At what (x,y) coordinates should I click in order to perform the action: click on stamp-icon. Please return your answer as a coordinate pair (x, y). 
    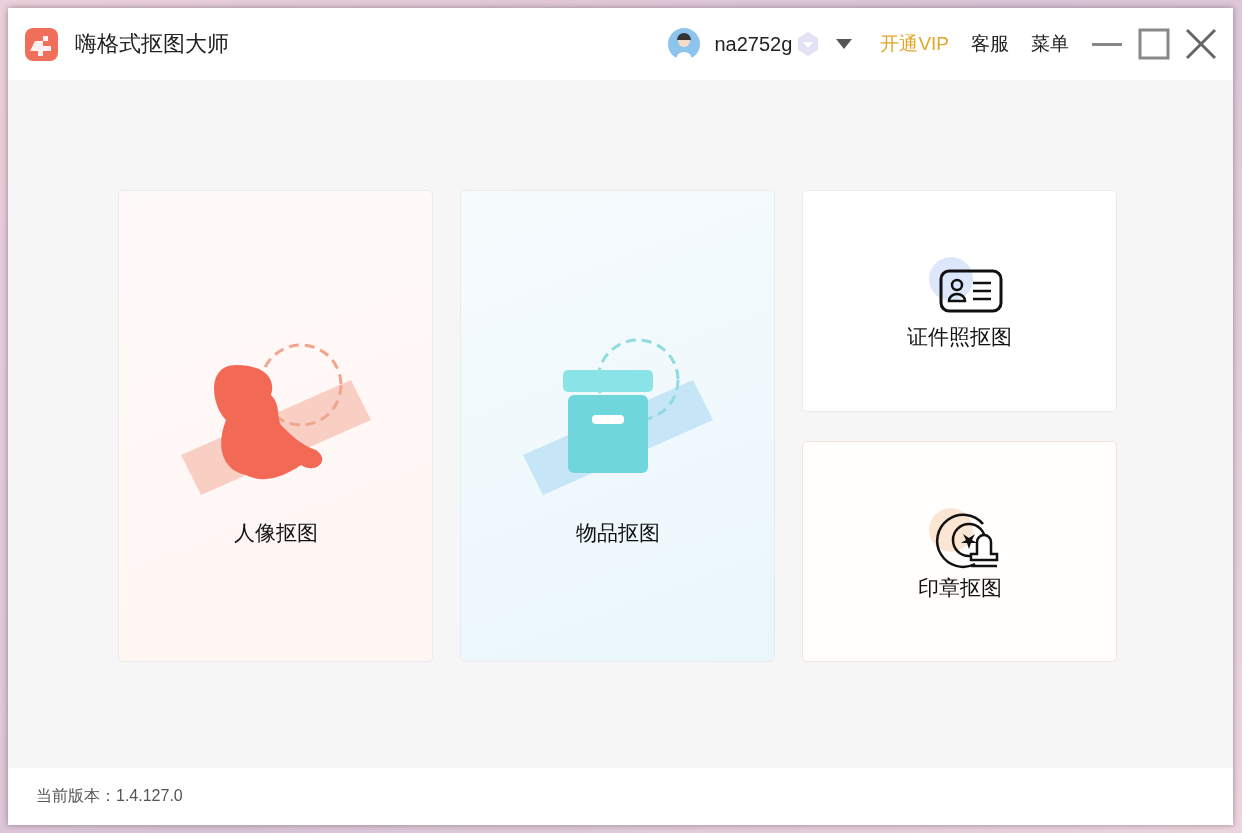
    Looking at the image, I should click on (963, 537).